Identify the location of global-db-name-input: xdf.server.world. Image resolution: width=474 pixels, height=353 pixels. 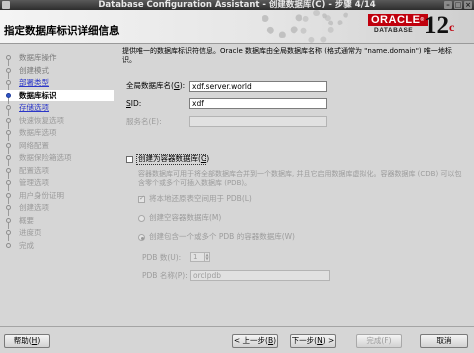
(258, 86).